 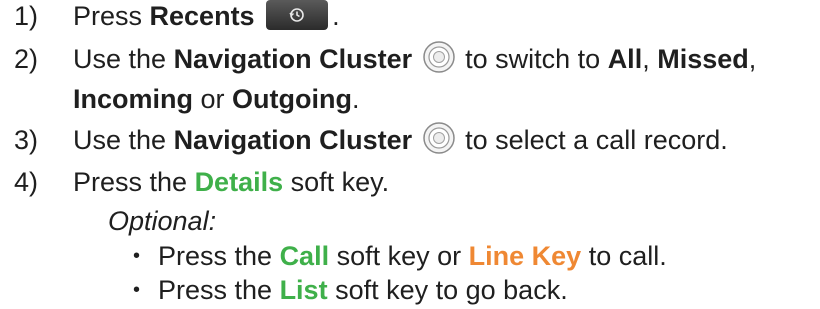 I want to click on recents-button, so click(x=297, y=15).